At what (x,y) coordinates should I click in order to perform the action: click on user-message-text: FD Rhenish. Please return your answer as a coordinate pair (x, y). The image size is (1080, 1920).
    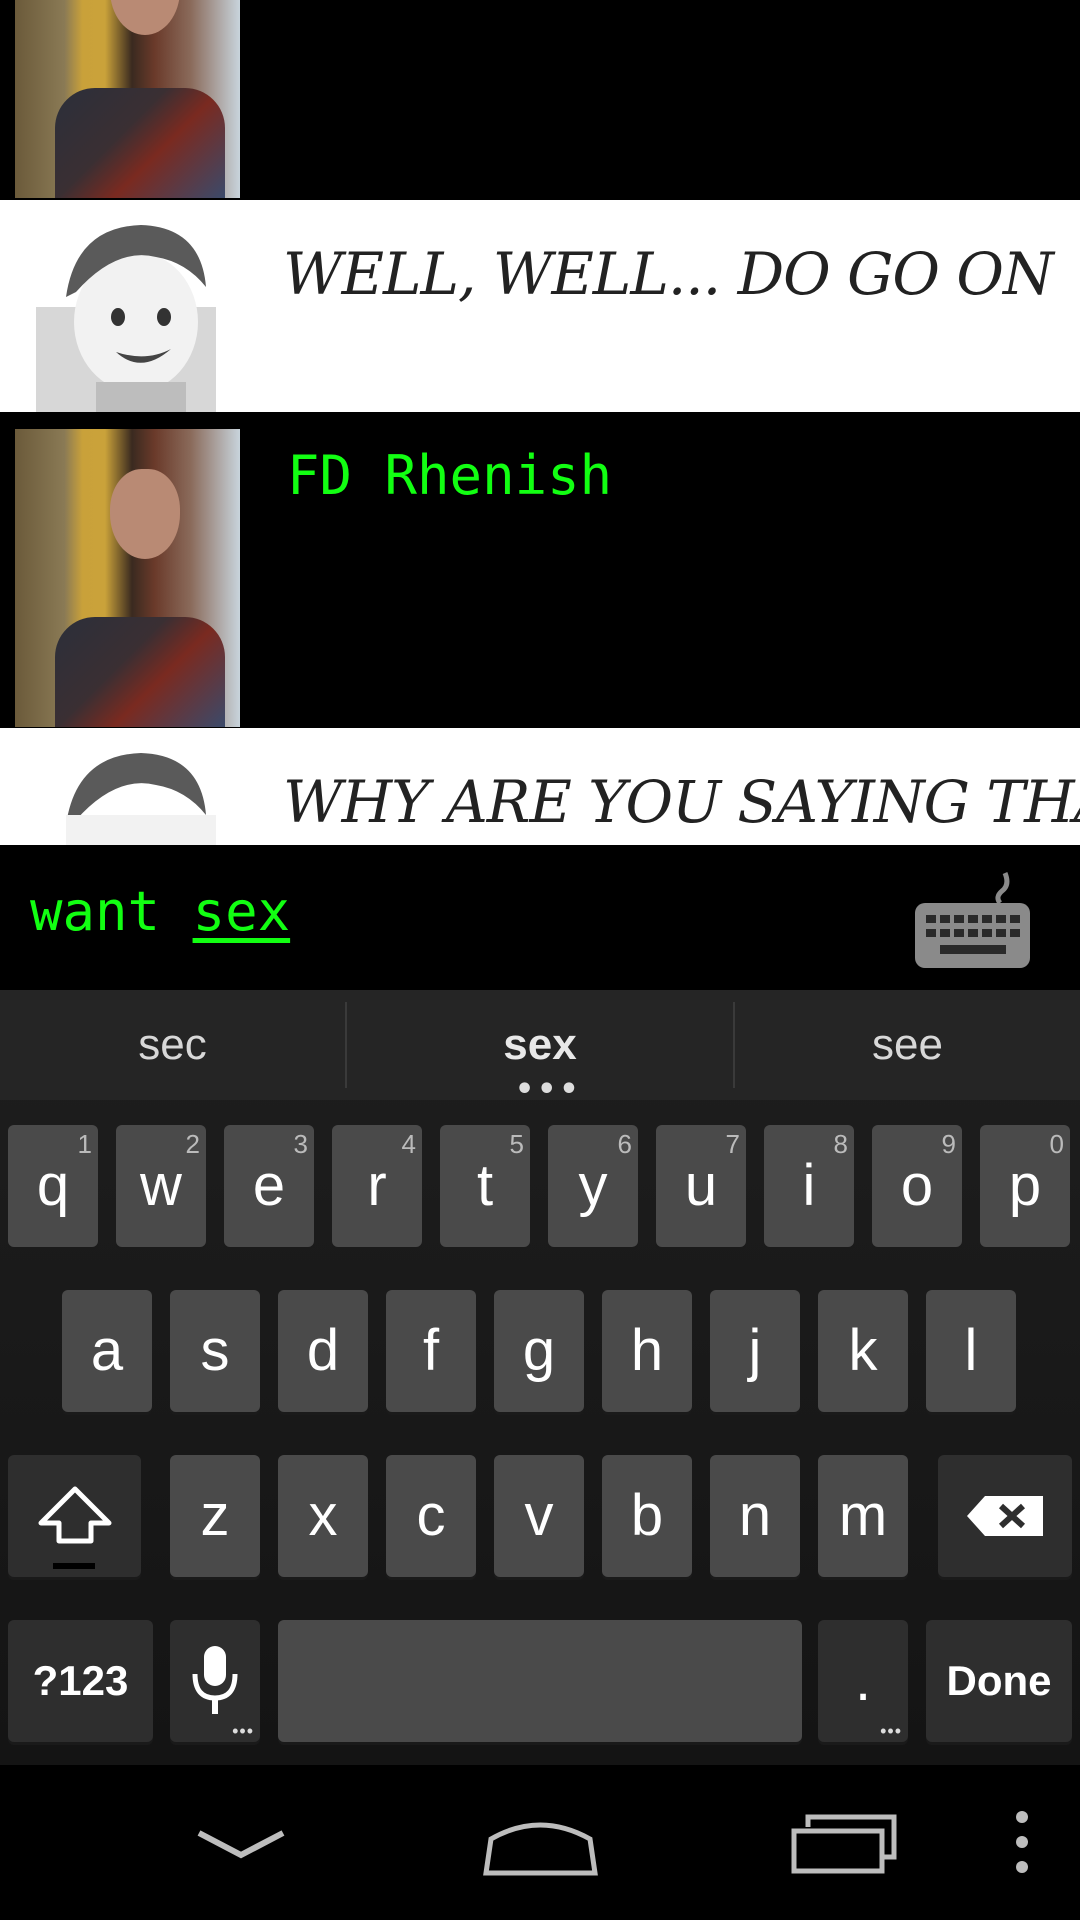
    Looking at the image, I should click on (450, 475).